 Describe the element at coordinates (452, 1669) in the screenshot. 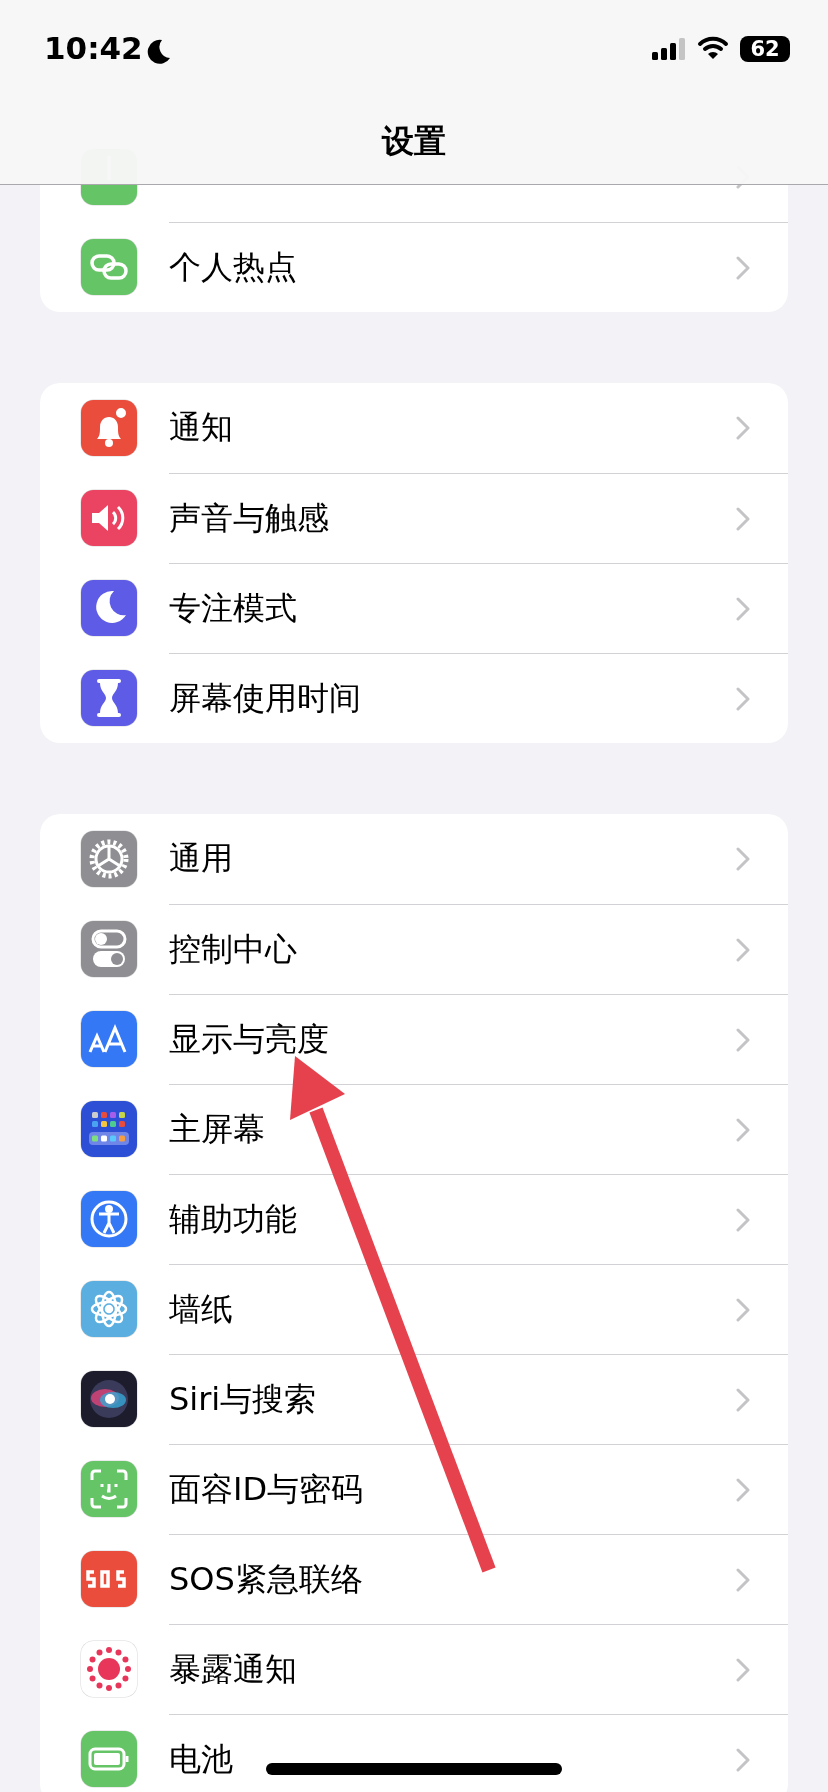

I see `settings-item: 暴露通知` at that location.